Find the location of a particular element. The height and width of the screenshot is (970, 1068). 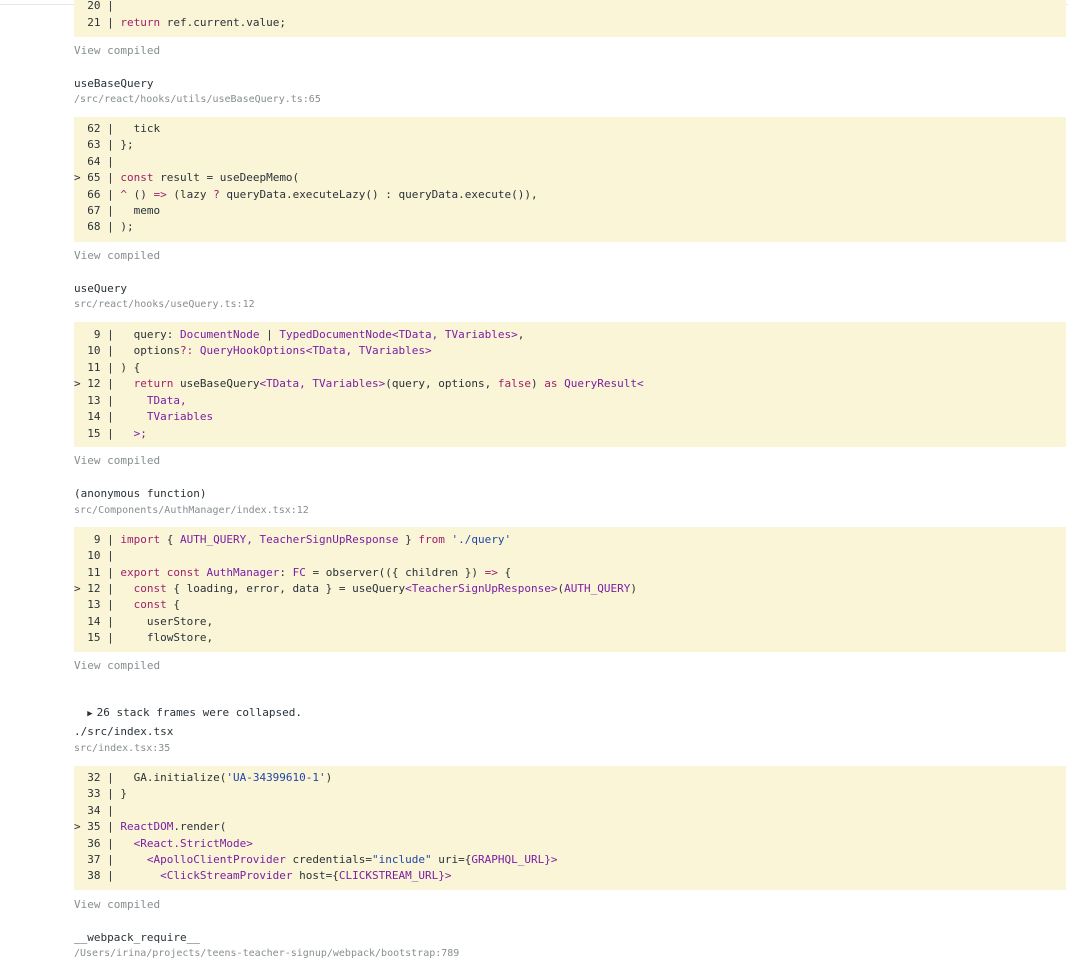

code-line: 62 | tick is located at coordinates (117, 129).